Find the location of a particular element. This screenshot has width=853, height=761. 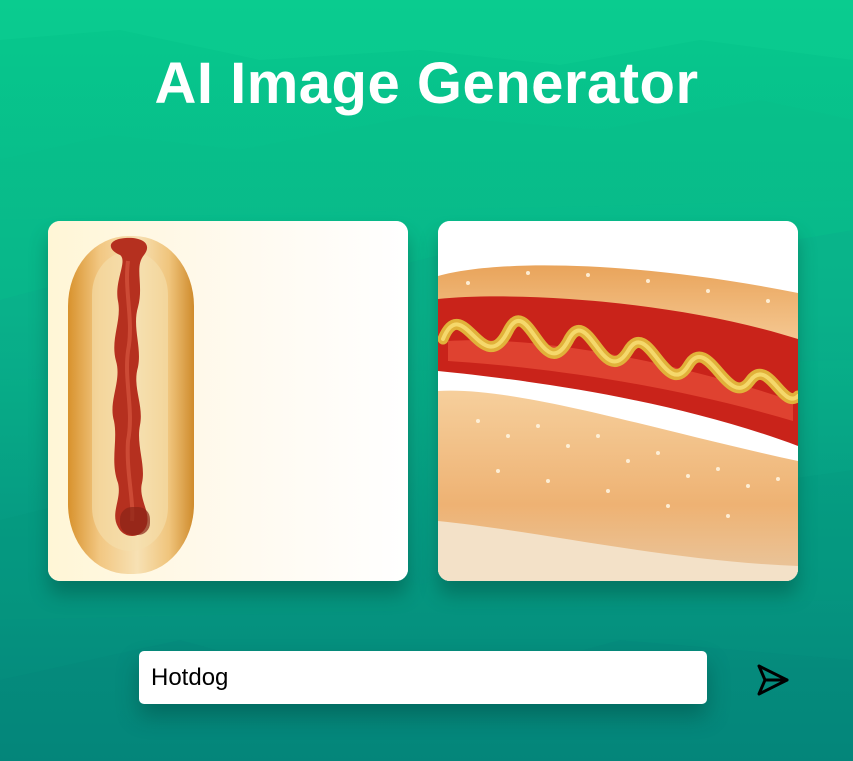

prompt-input is located at coordinates (423, 677).